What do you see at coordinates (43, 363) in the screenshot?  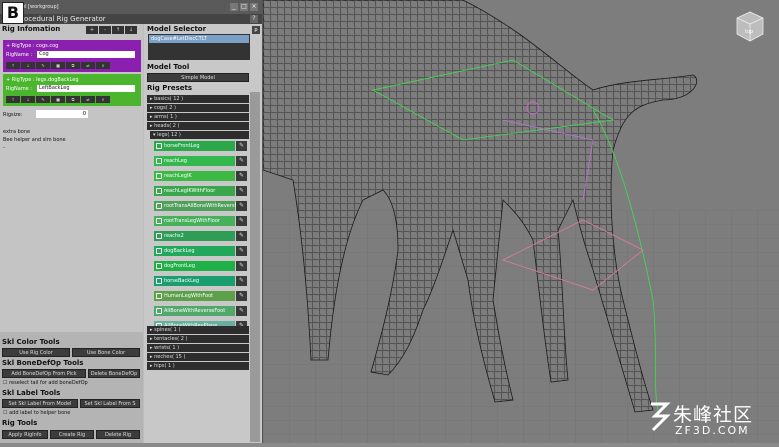 I see `skl-bonedefop-title: Skl BoneDefOp Tools` at bounding box center [43, 363].